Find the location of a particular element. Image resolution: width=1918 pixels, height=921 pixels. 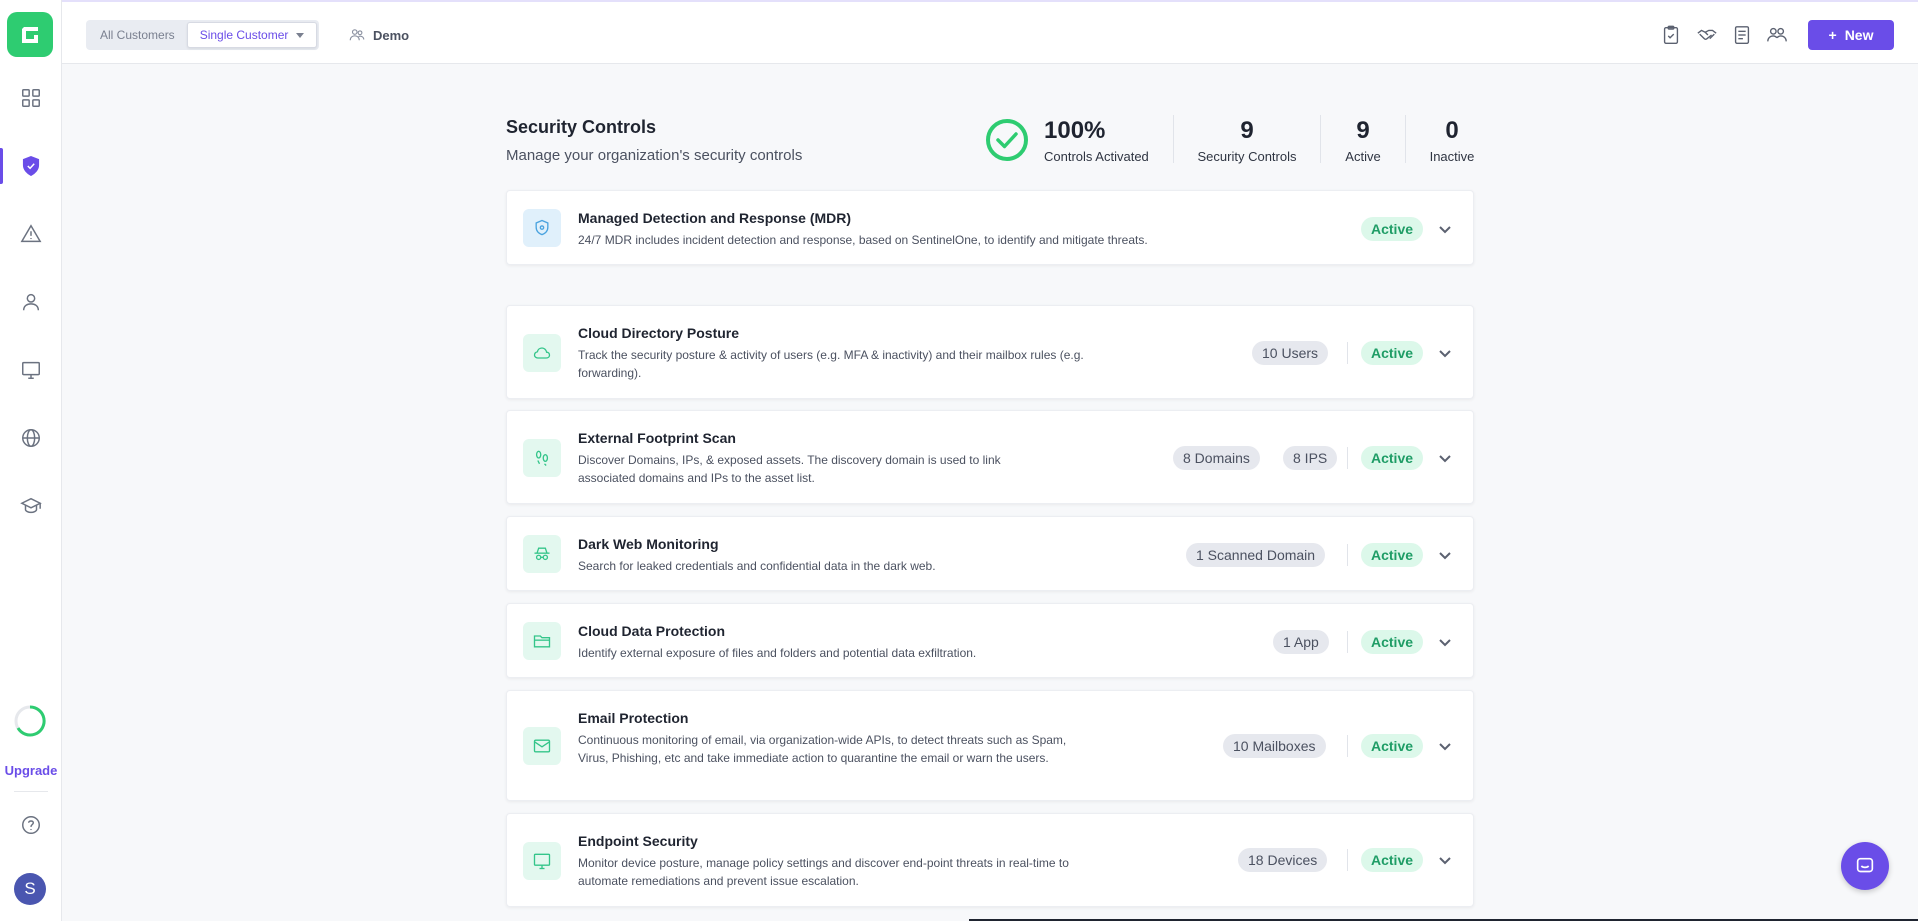

handshake-icon is located at coordinates (1707, 35).